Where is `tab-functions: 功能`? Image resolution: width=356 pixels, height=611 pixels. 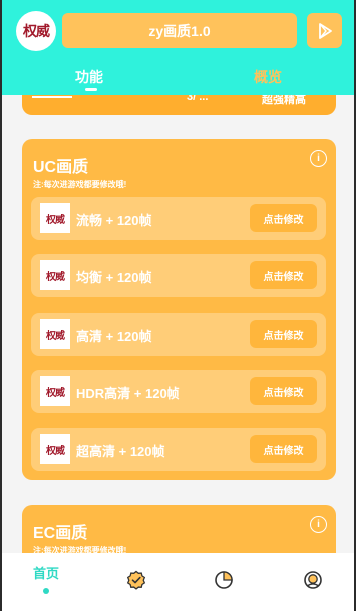 tab-functions: 功能 is located at coordinates (89, 77).